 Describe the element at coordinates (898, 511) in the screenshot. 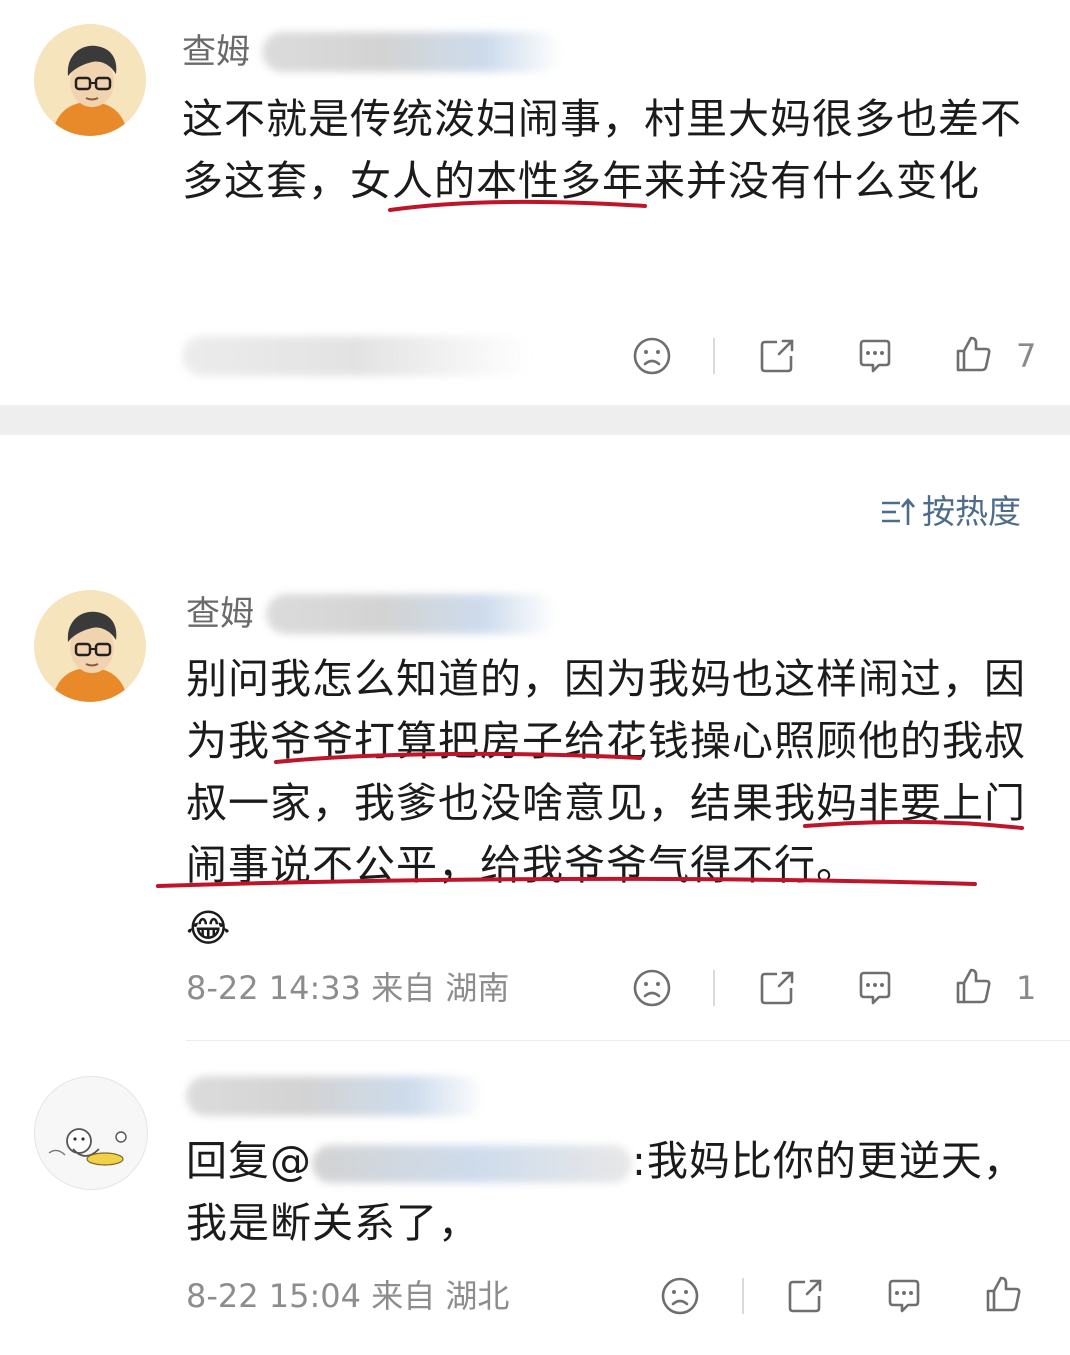

I see `sort-icon` at that location.